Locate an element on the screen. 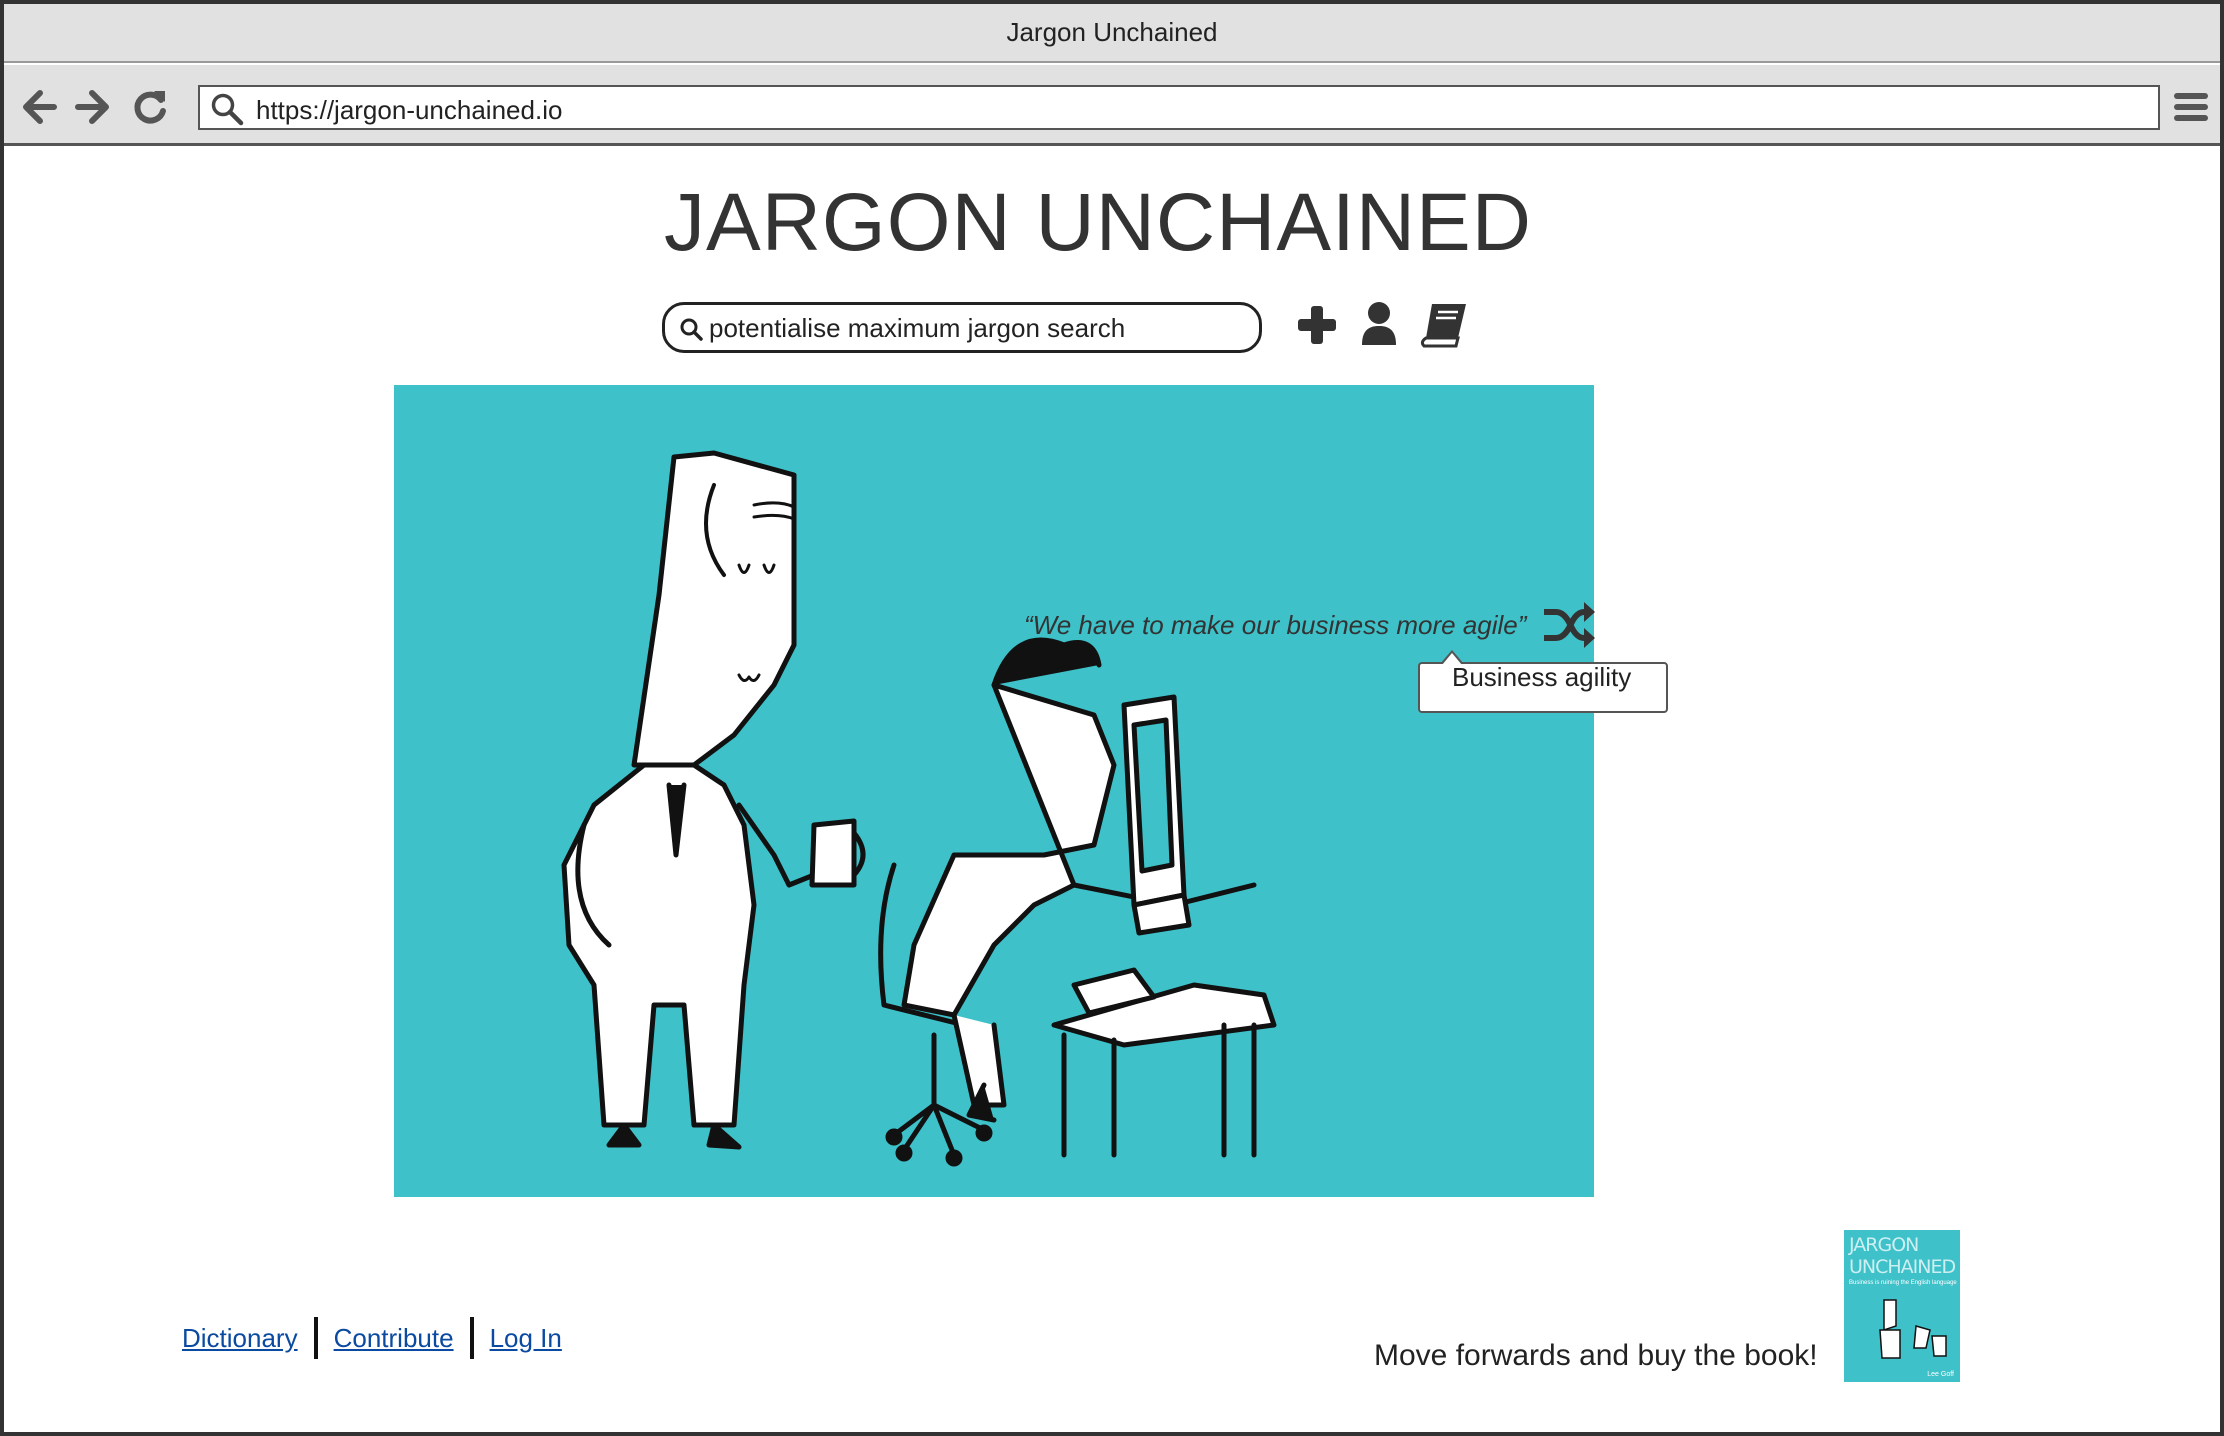 This screenshot has width=2224, height=1436. shuffle-icon is located at coordinates (1569, 625).